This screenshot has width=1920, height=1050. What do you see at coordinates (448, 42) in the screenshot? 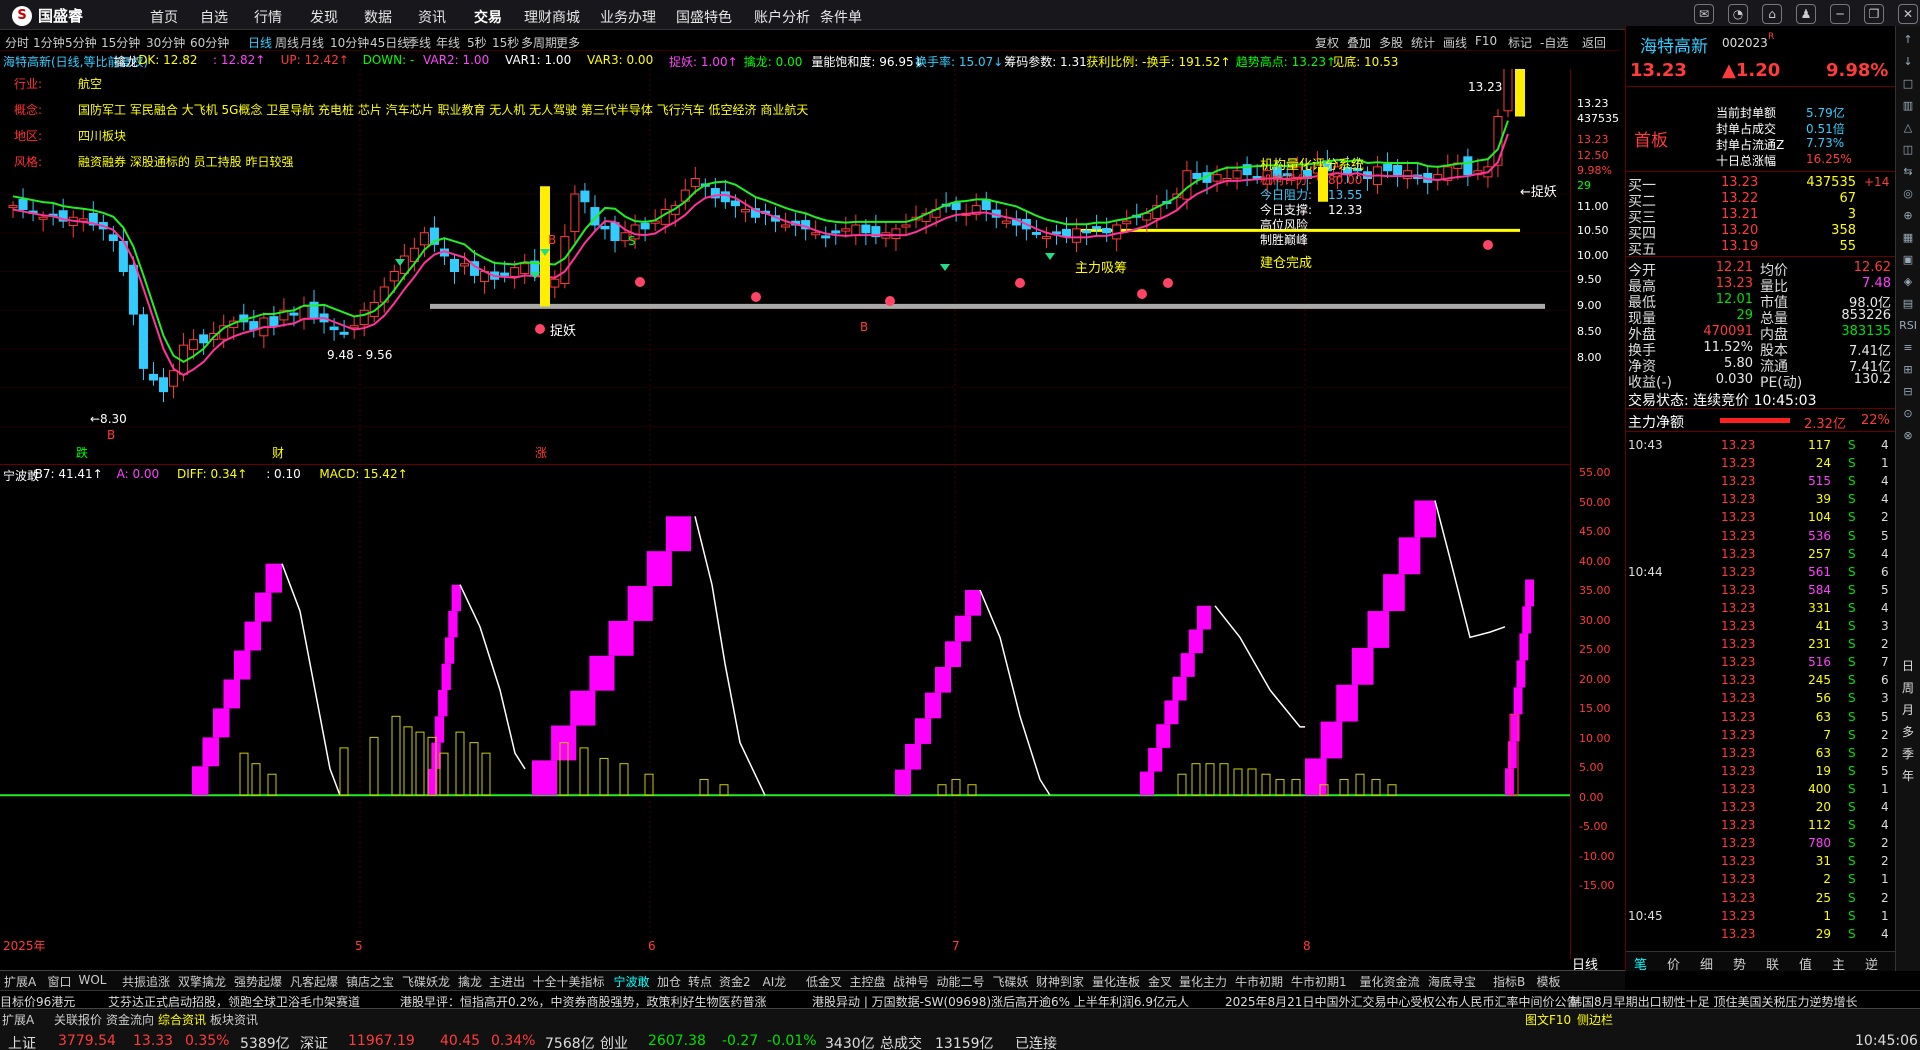
I see `period-tab: 年线` at bounding box center [448, 42].